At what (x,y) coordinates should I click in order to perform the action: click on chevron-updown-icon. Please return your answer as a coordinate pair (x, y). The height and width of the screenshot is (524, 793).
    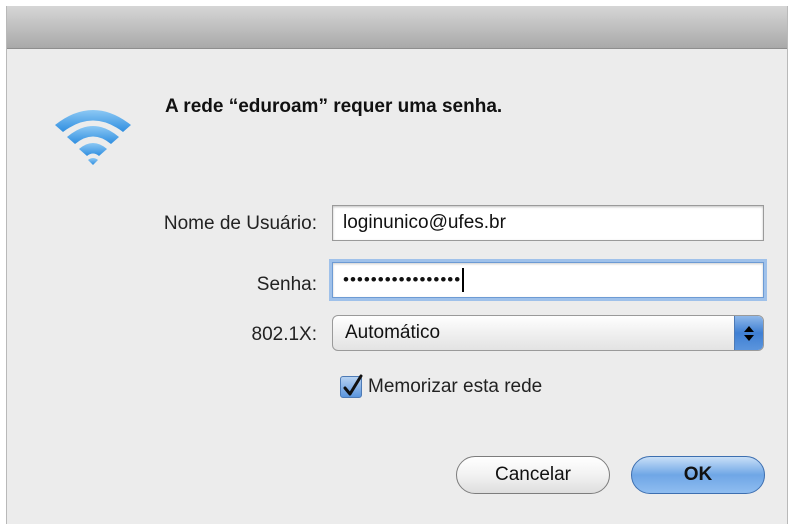
    Looking at the image, I should click on (748, 333).